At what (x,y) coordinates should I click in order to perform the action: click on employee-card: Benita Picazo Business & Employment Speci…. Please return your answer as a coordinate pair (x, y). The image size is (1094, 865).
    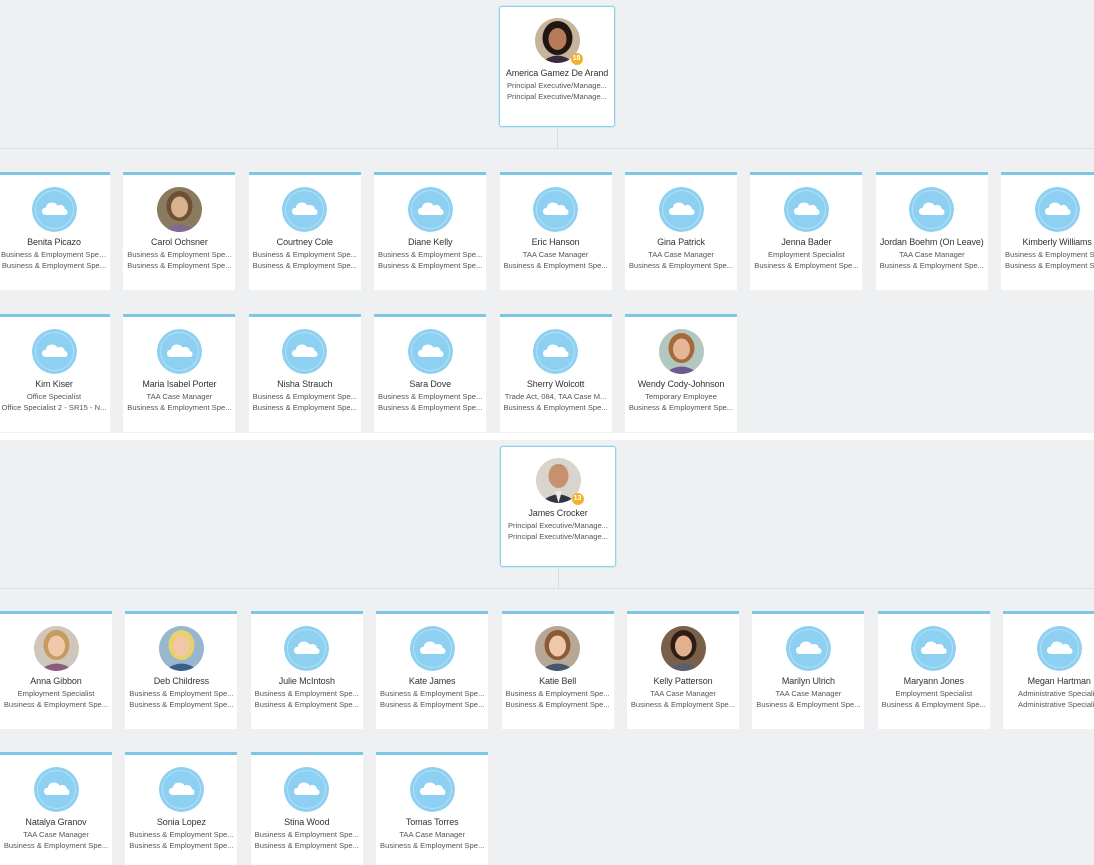
    Looking at the image, I should click on (55, 231).